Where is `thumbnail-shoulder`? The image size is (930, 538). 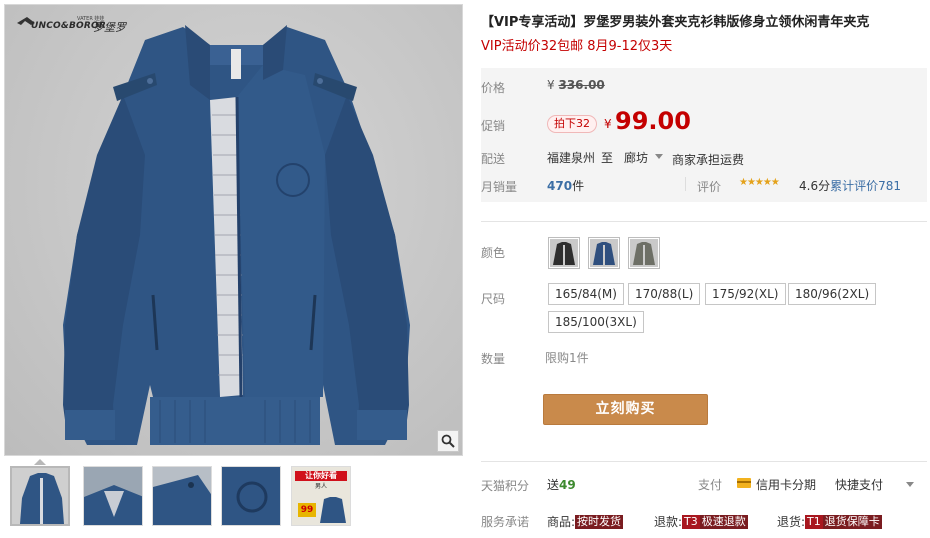
thumbnail-shoulder is located at coordinates (182, 496).